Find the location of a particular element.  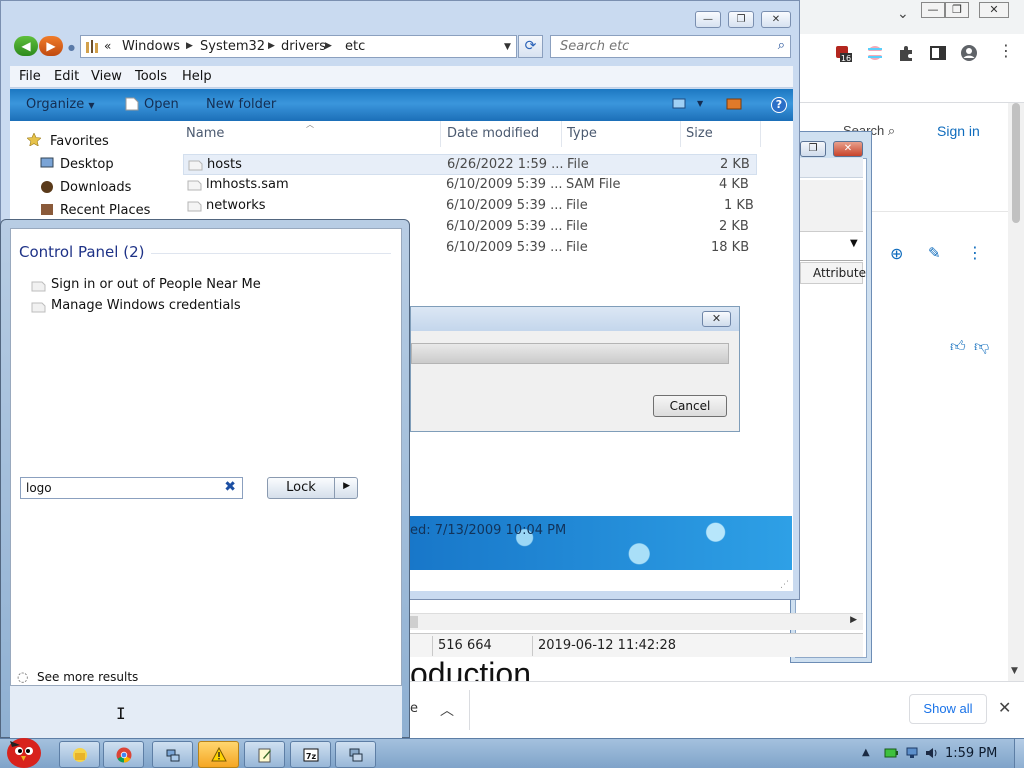

menu-file: File is located at coordinates (30, 76).